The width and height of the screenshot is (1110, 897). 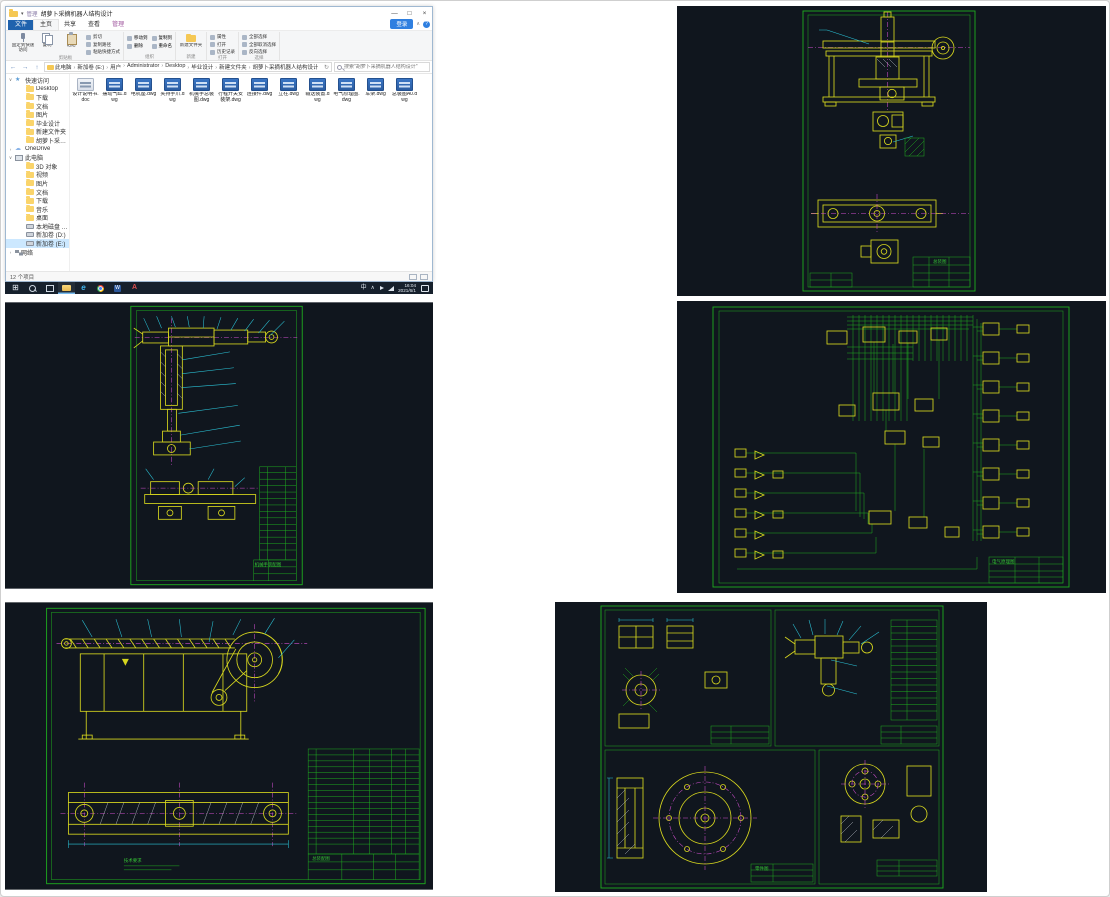 What do you see at coordinates (317, 84) in the screenshot?
I see `dwg-file-icon` at bounding box center [317, 84].